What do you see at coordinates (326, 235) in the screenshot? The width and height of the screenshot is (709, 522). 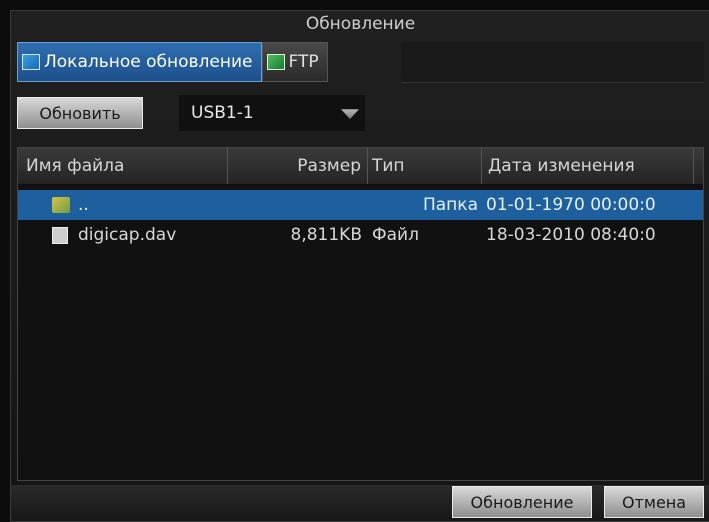 I see `row-size: 8,811KB` at bounding box center [326, 235].